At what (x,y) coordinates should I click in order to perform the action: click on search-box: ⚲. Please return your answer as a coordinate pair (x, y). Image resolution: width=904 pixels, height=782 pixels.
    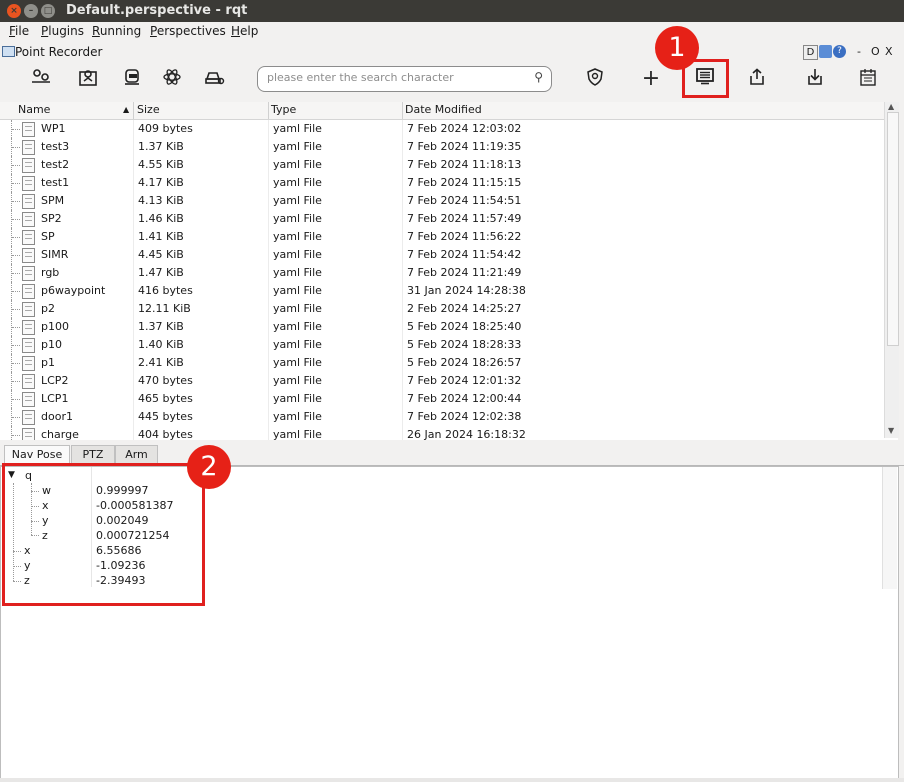
    Looking at the image, I should click on (404, 79).